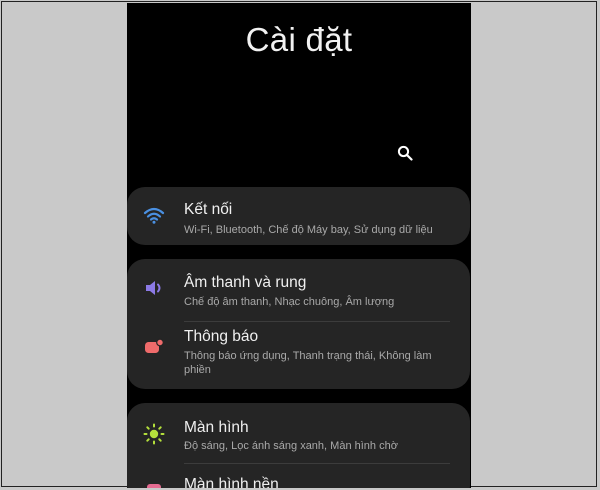  I want to click on settings-item-wallpaper: Màn hình nền, so click(298, 476).